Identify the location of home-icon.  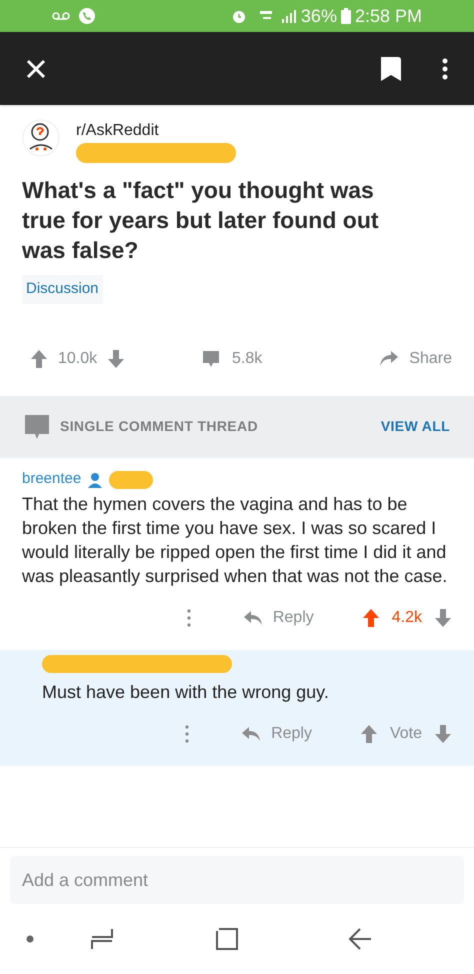
(227, 939).